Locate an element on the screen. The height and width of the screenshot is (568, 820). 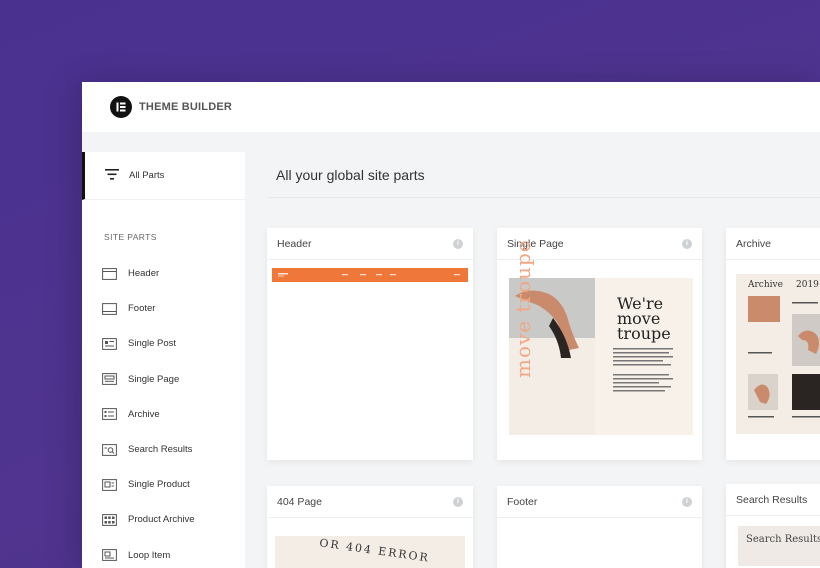
sidebar-item-label: Footer is located at coordinates (142, 309).